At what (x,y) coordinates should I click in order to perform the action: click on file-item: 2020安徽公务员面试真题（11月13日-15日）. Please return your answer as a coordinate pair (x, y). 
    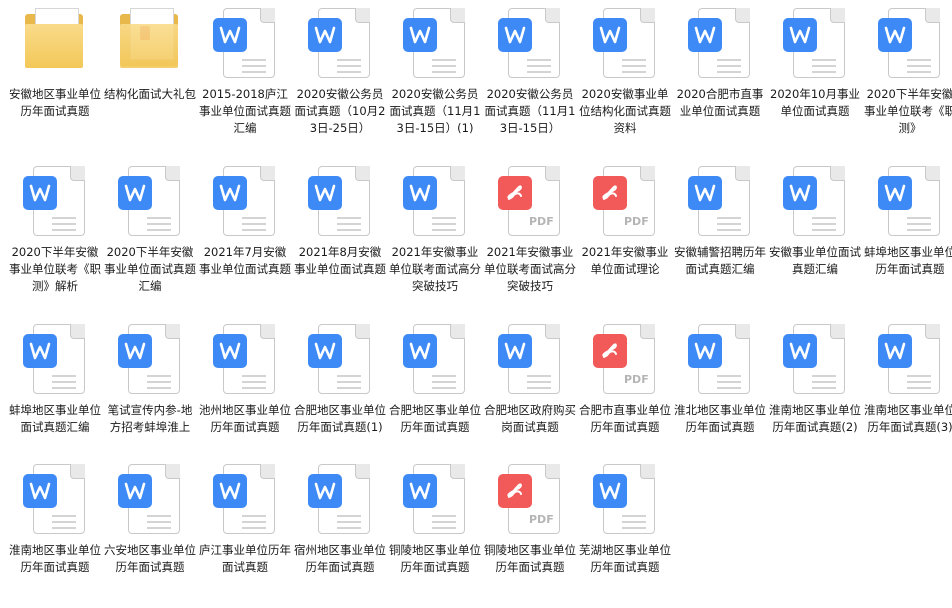
    Looking at the image, I should click on (530, 71).